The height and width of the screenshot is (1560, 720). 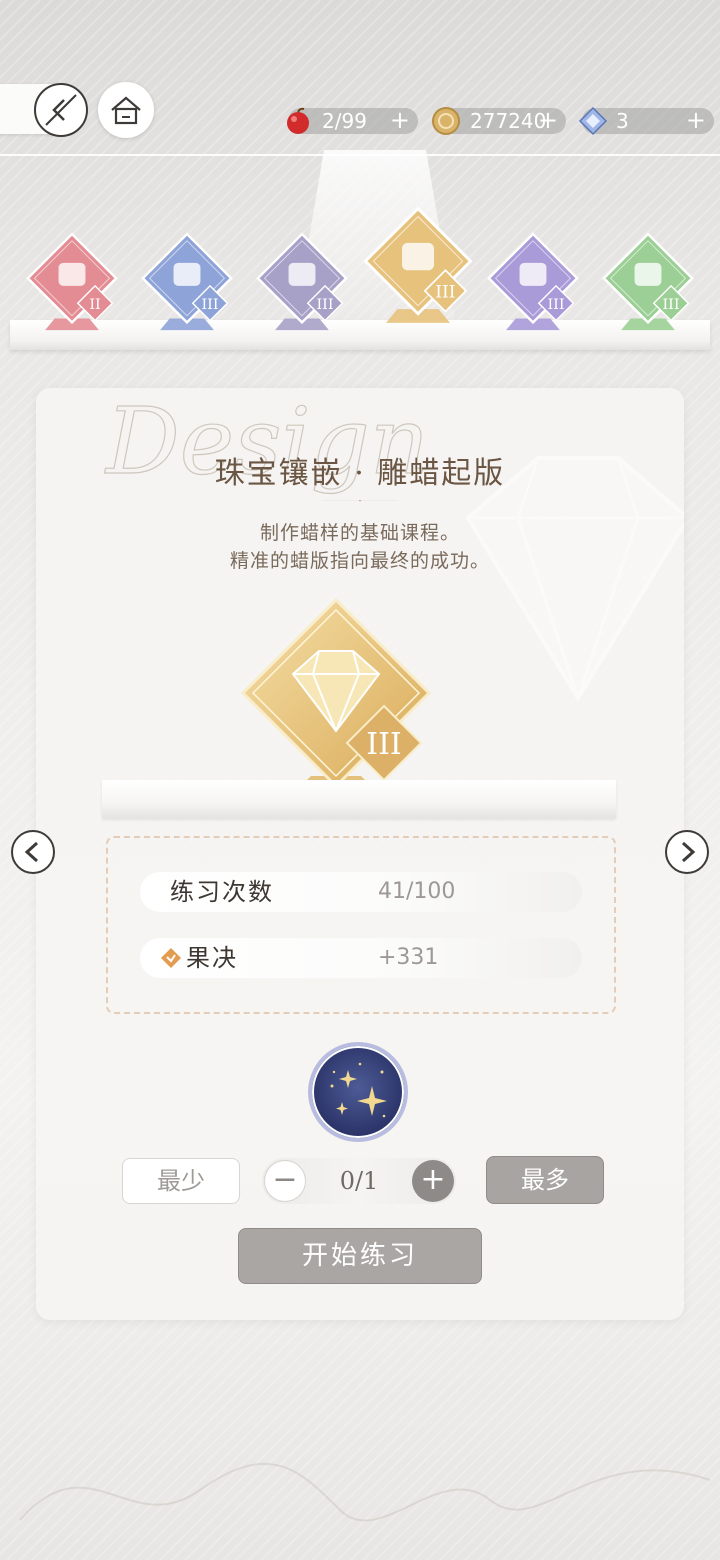 I want to click on decisiveness-icon, so click(x=171, y=958).